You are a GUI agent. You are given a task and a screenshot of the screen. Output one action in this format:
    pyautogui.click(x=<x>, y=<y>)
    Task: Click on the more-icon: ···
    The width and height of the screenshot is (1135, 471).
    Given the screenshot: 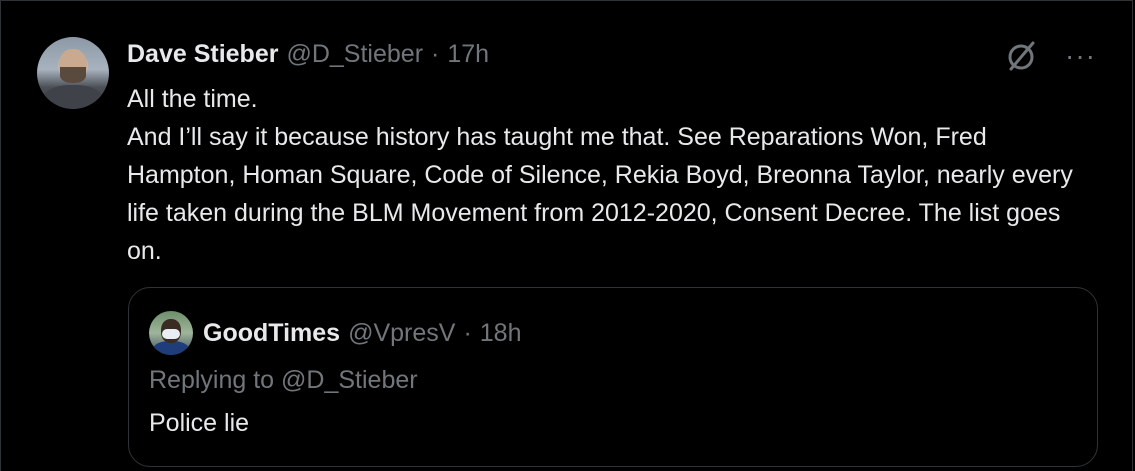 What is the action you would take?
    pyautogui.click(x=1080, y=56)
    